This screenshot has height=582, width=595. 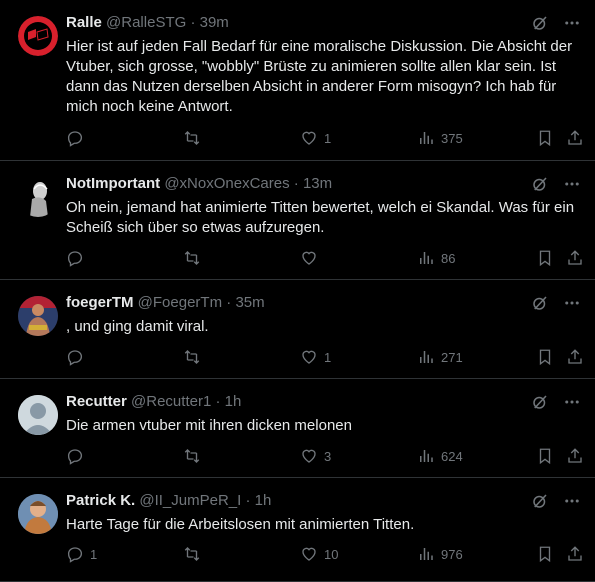 I want to click on like-count: 3, so click(x=328, y=456).